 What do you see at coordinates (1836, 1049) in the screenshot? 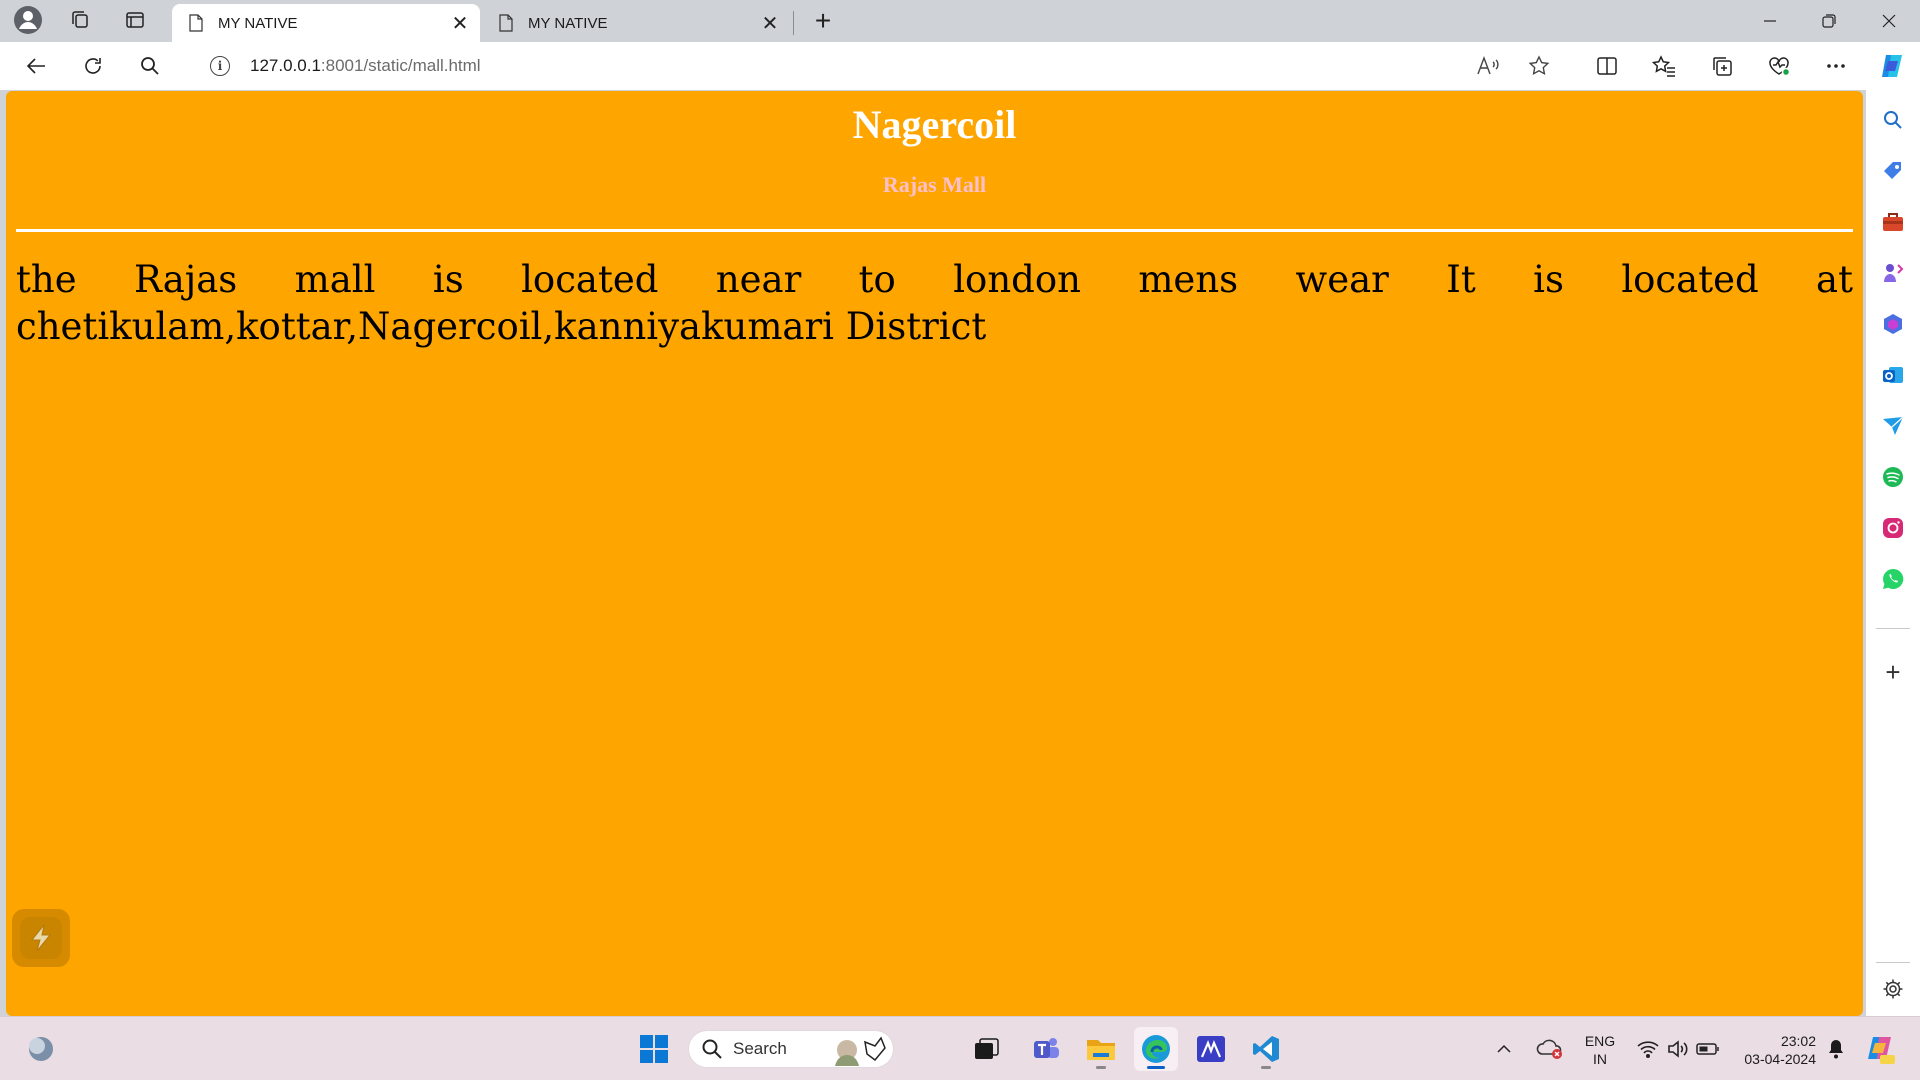
I see `notifications-bell-icon` at bounding box center [1836, 1049].